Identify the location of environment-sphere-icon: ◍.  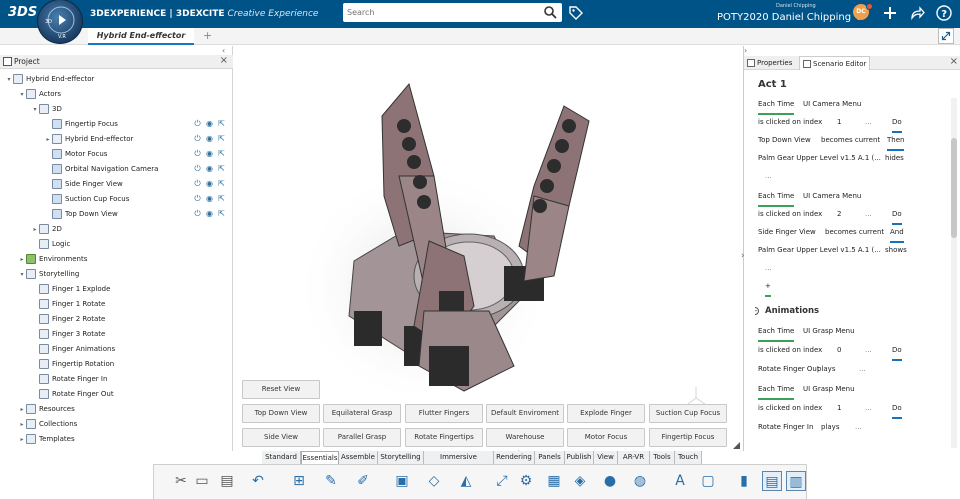
(640, 481).